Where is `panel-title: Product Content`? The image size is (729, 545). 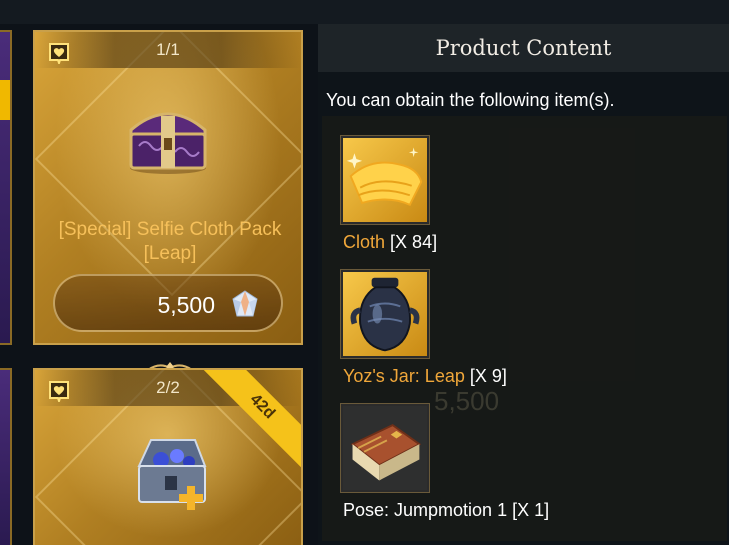 panel-title: Product Content is located at coordinates (523, 48).